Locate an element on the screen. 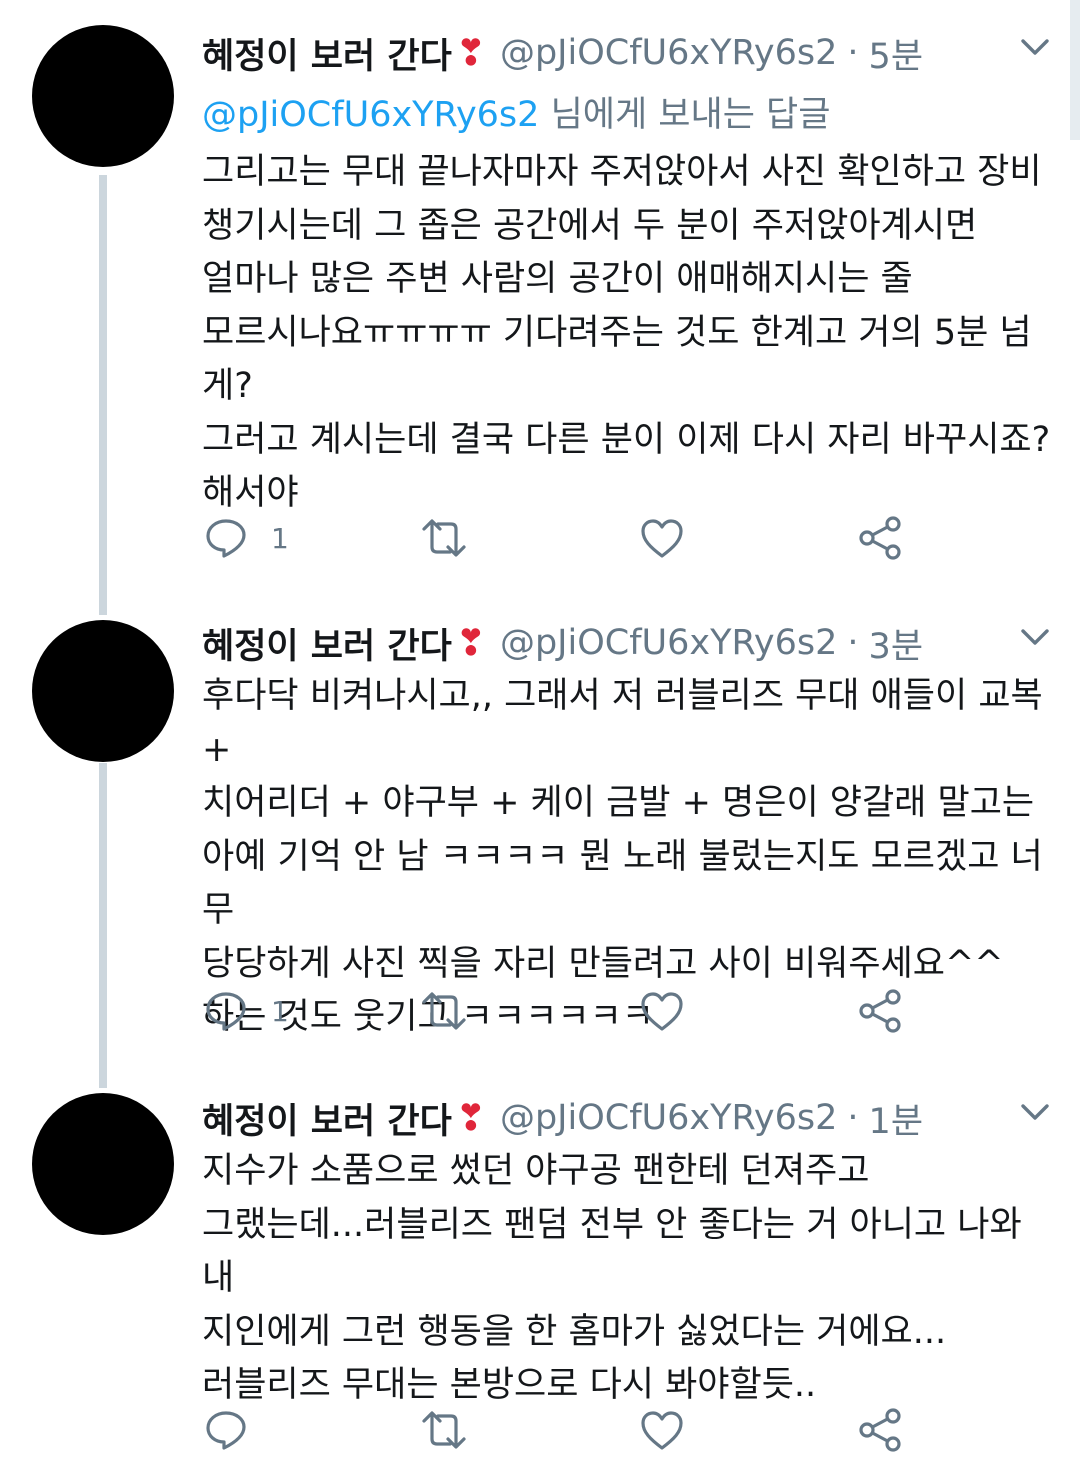 The image size is (1080, 1477). tweet-actions is located at coordinates (540, 1430).